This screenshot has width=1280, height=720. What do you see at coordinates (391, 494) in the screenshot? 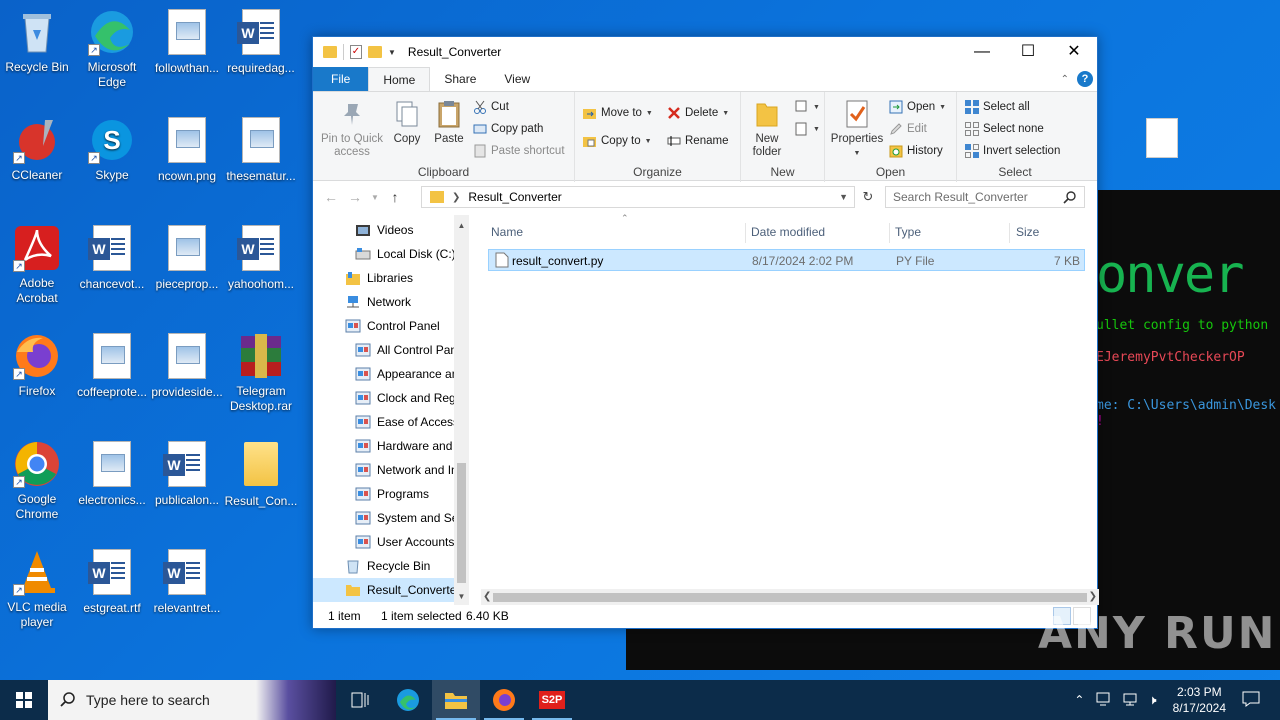
I see `nav-item-programs: Programs` at bounding box center [391, 494].